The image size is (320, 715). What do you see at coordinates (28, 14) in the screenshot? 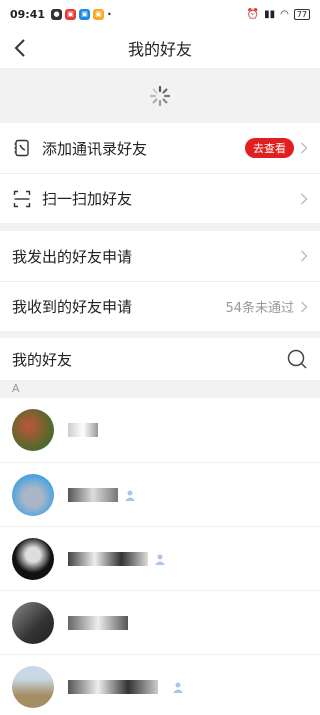
I see `status-time: 09:41` at bounding box center [28, 14].